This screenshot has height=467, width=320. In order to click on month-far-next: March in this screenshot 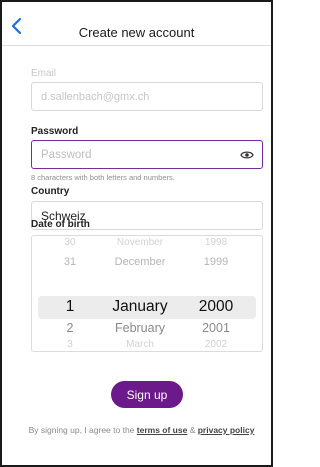, I will do `click(140, 344)`.